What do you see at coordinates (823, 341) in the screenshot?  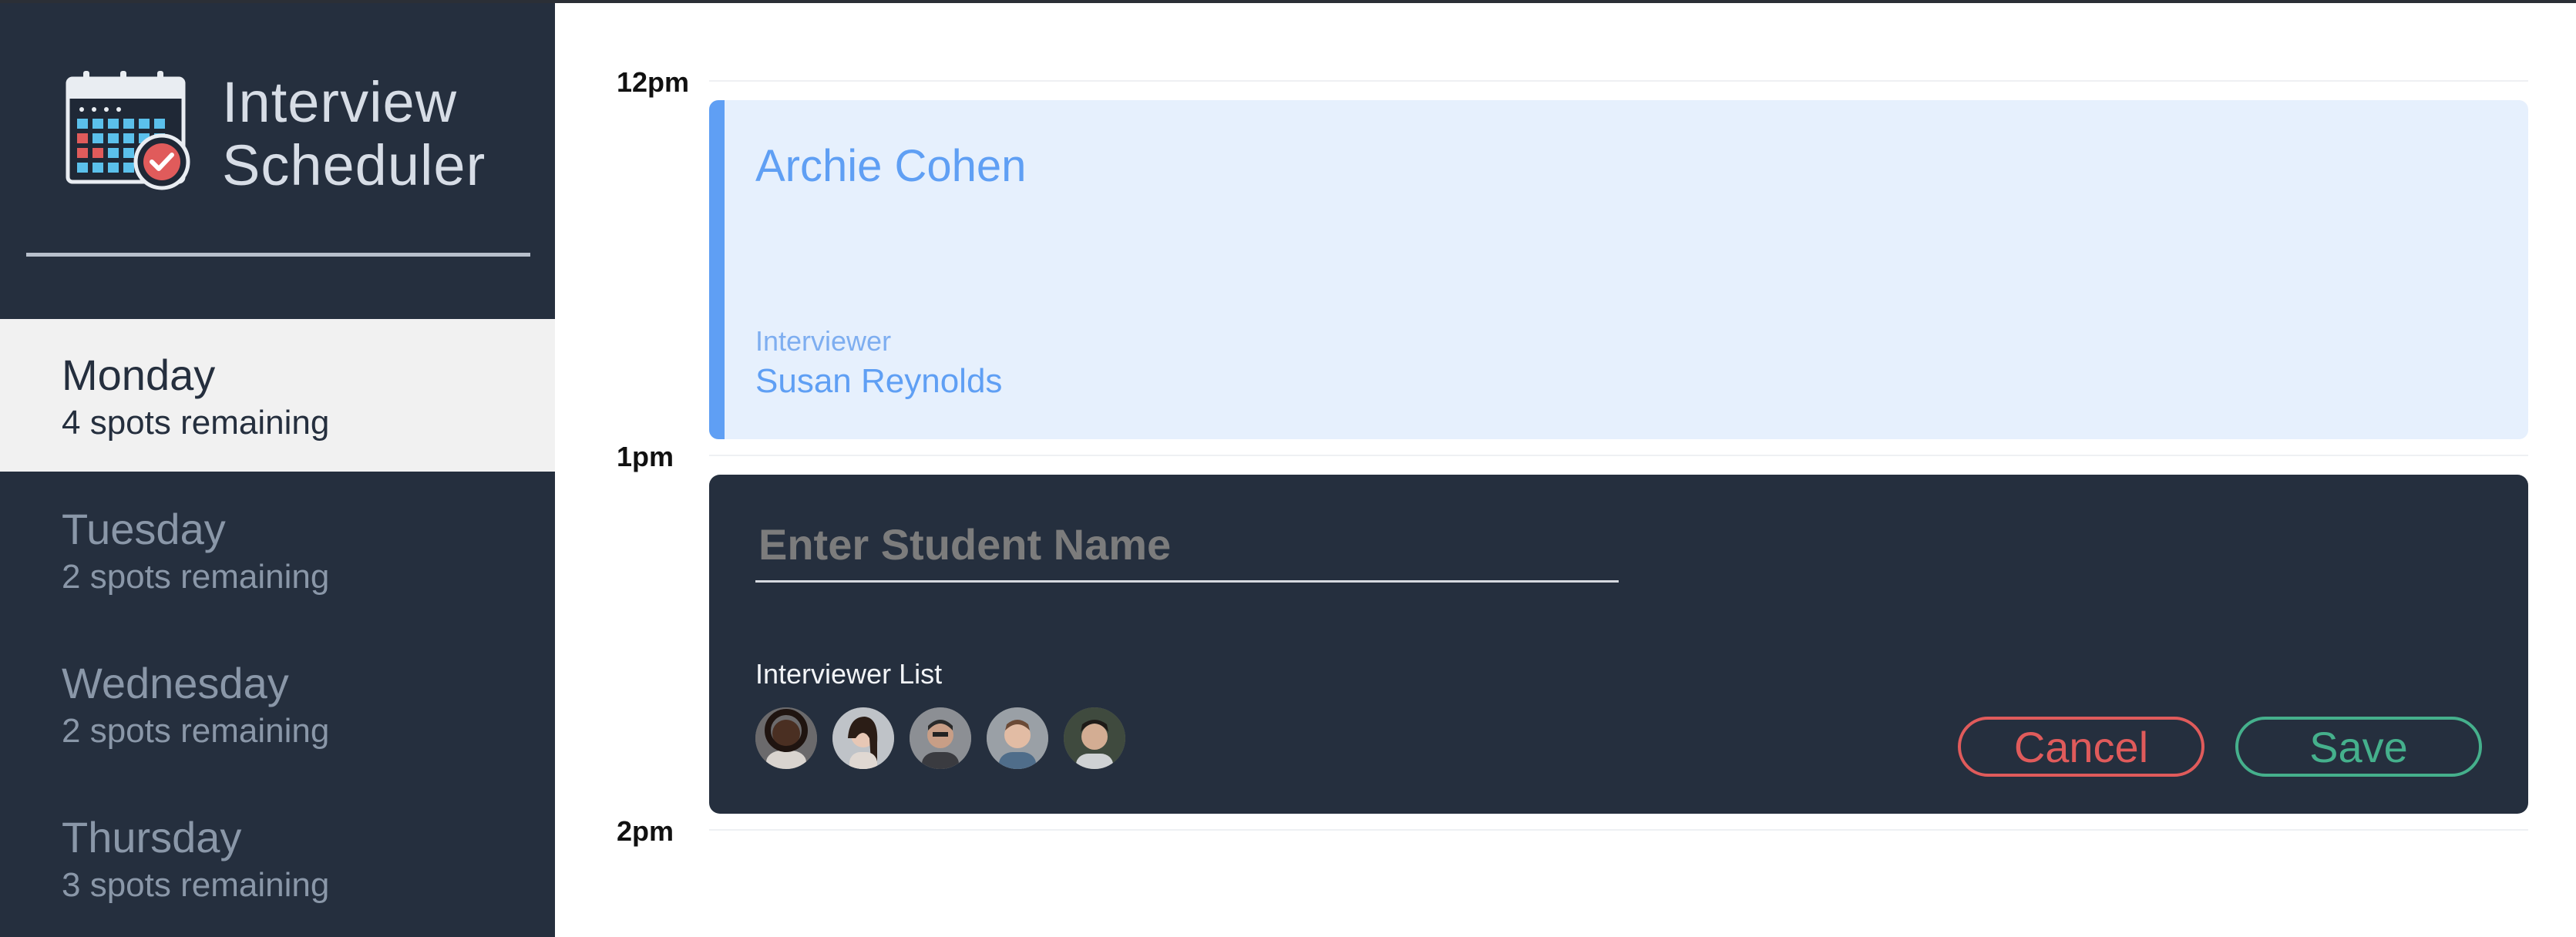 I see `interviewer-label: Interviewer` at bounding box center [823, 341].